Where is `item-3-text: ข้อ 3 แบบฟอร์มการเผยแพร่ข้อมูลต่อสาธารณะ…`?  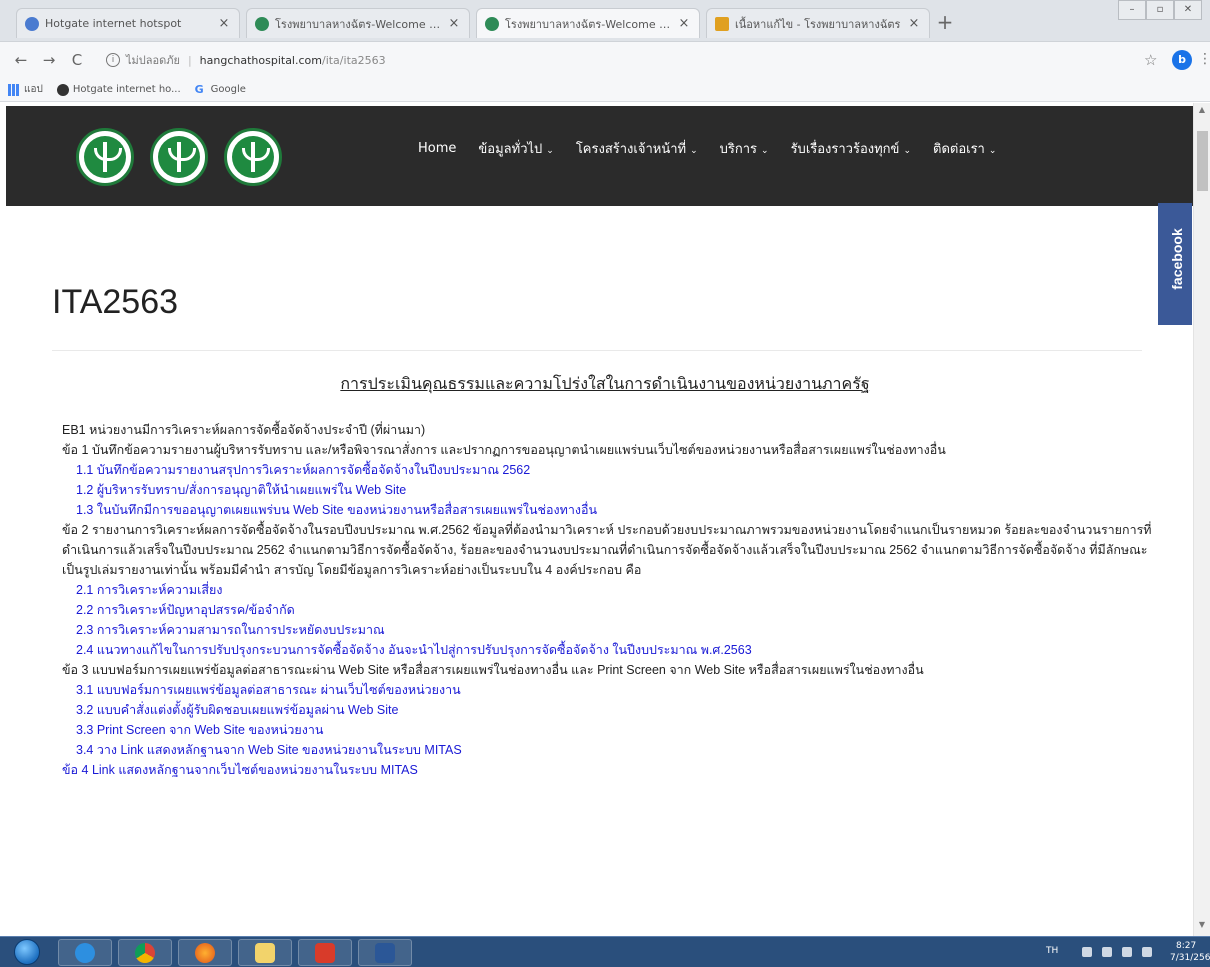 item-3-text: ข้อ 3 แบบฟอร์มการเผยแพร่ข้อมูลต่อสาธารณะ… is located at coordinates (493, 670).